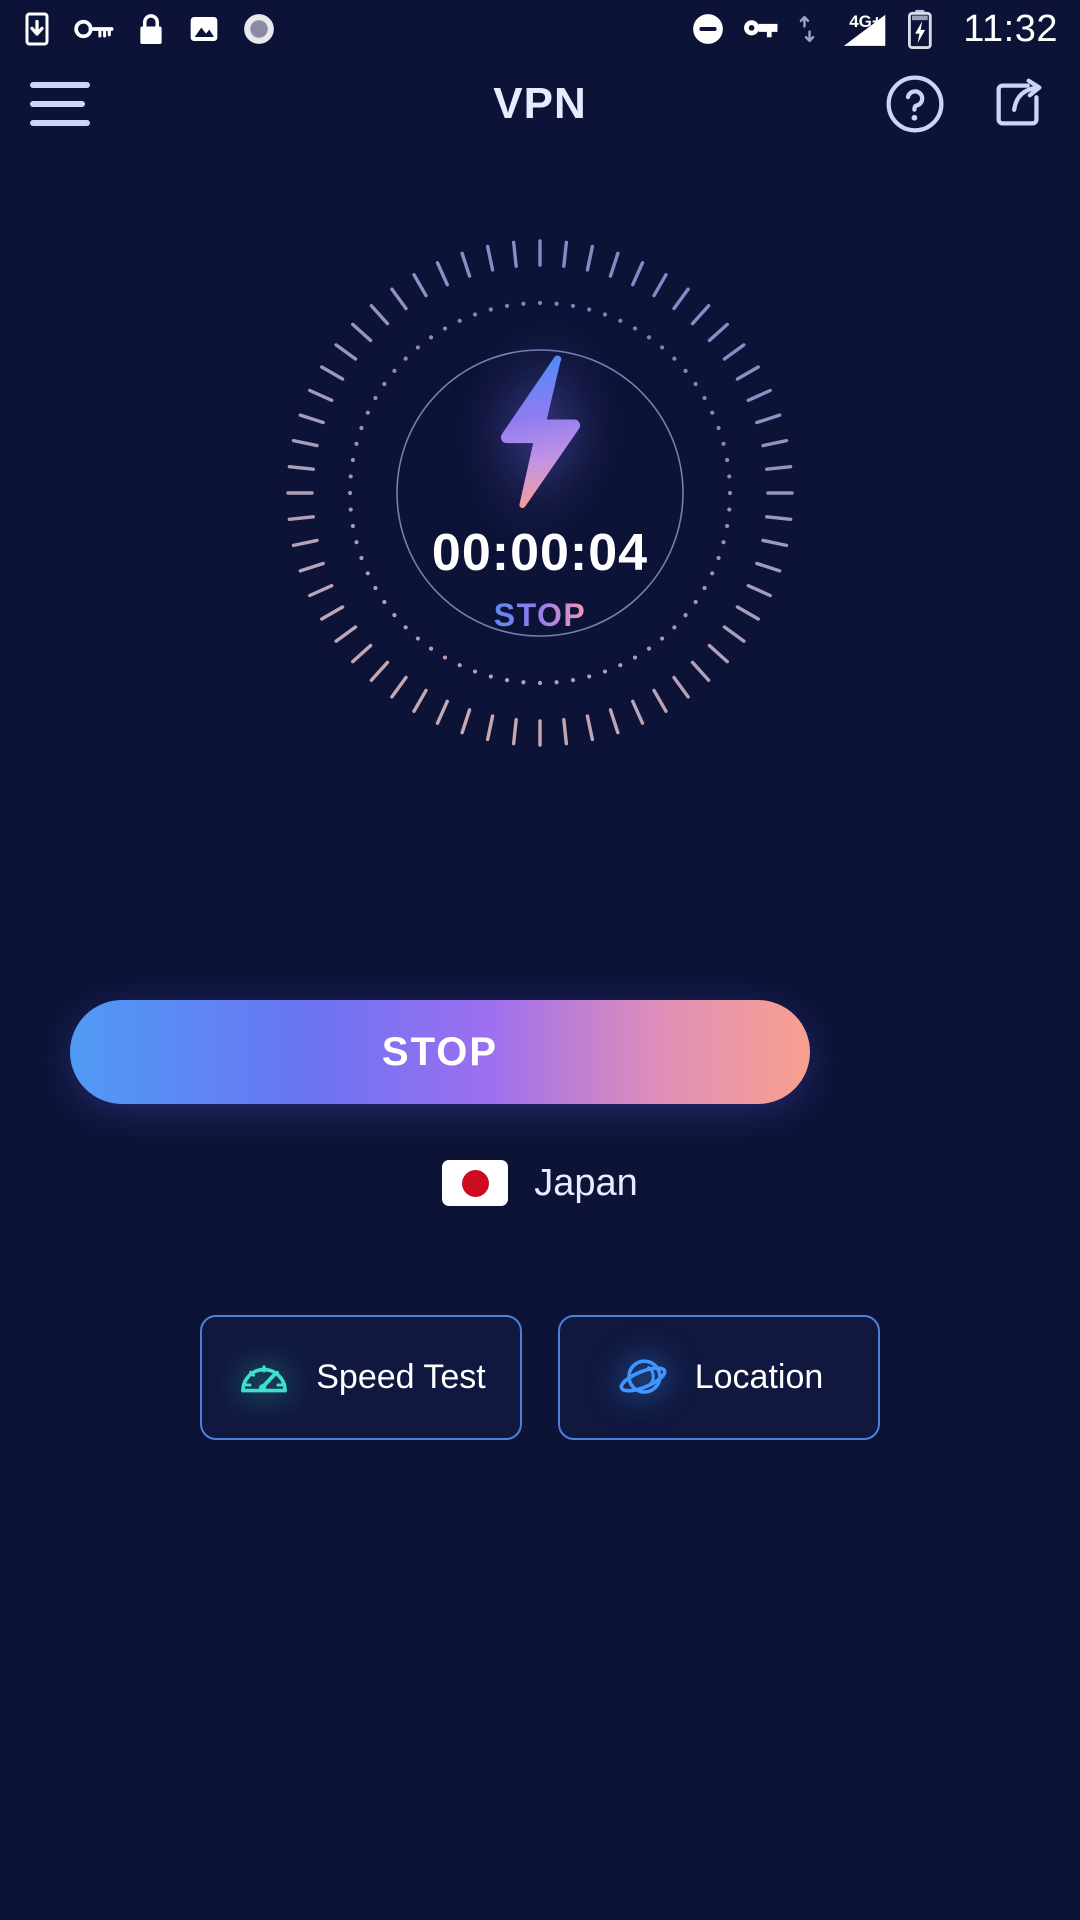 The height and width of the screenshot is (1920, 1080). What do you see at coordinates (708, 29) in the screenshot?
I see `do-not-disturb-icon` at bounding box center [708, 29].